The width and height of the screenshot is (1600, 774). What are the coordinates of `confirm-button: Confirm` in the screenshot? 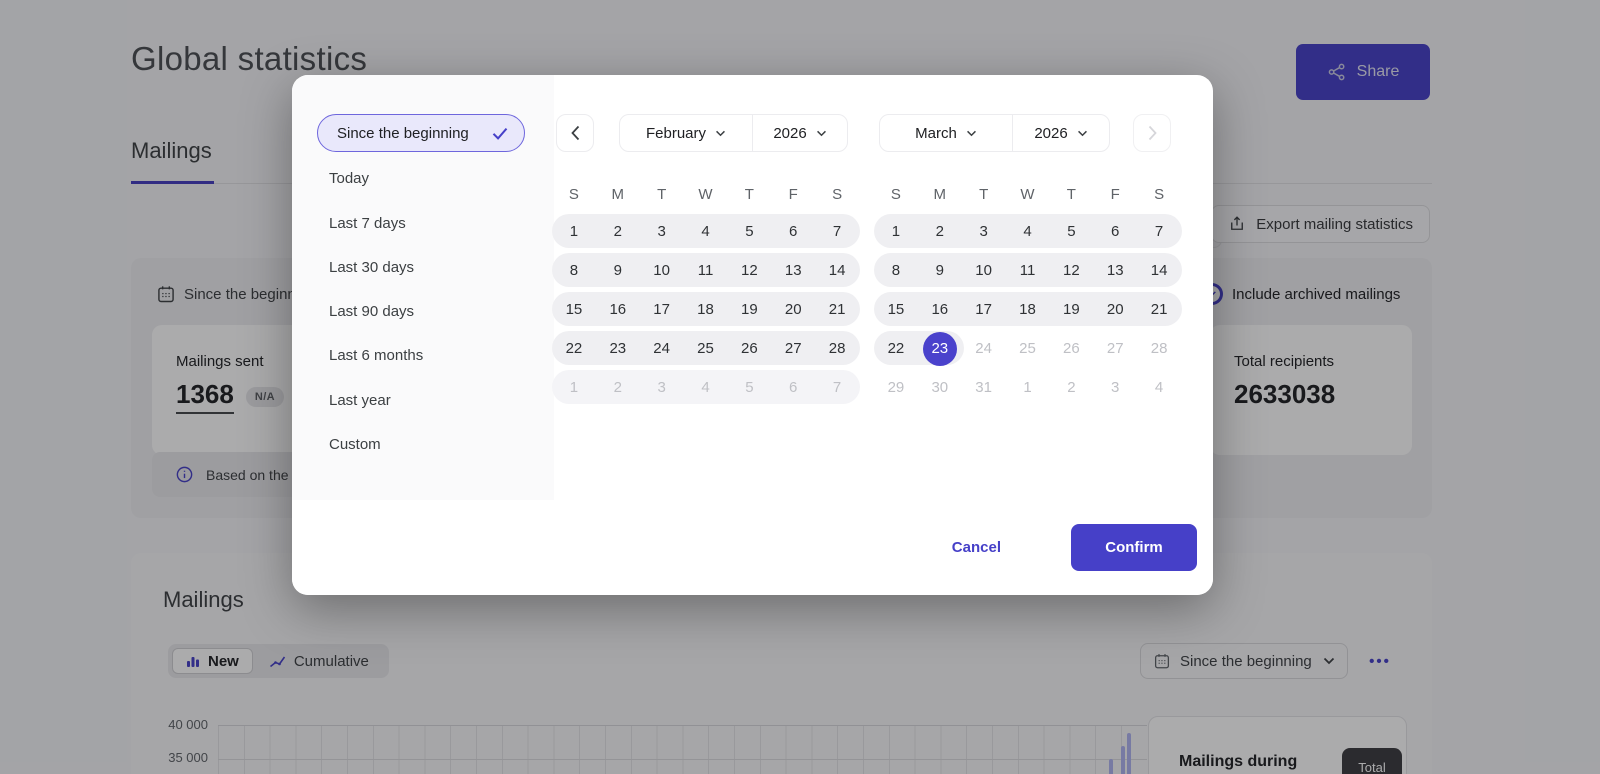 It's located at (1134, 547).